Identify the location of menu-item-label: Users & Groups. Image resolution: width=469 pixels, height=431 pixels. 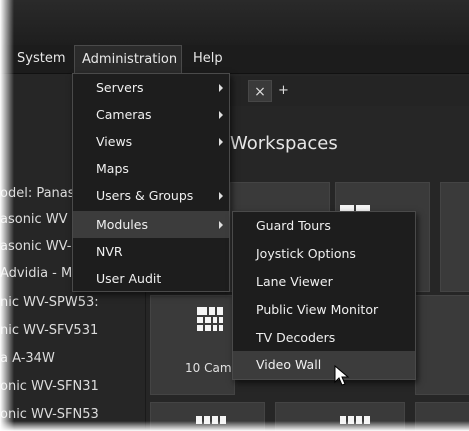
(145, 195).